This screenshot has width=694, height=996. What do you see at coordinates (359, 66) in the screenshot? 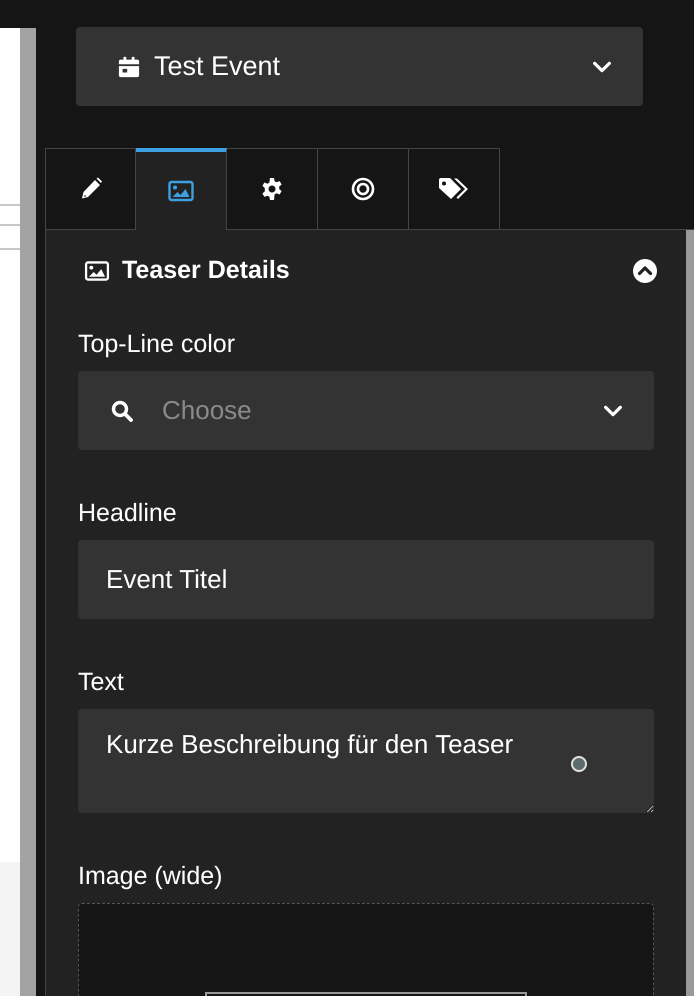
I see `event-select: Test Event` at bounding box center [359, 66].